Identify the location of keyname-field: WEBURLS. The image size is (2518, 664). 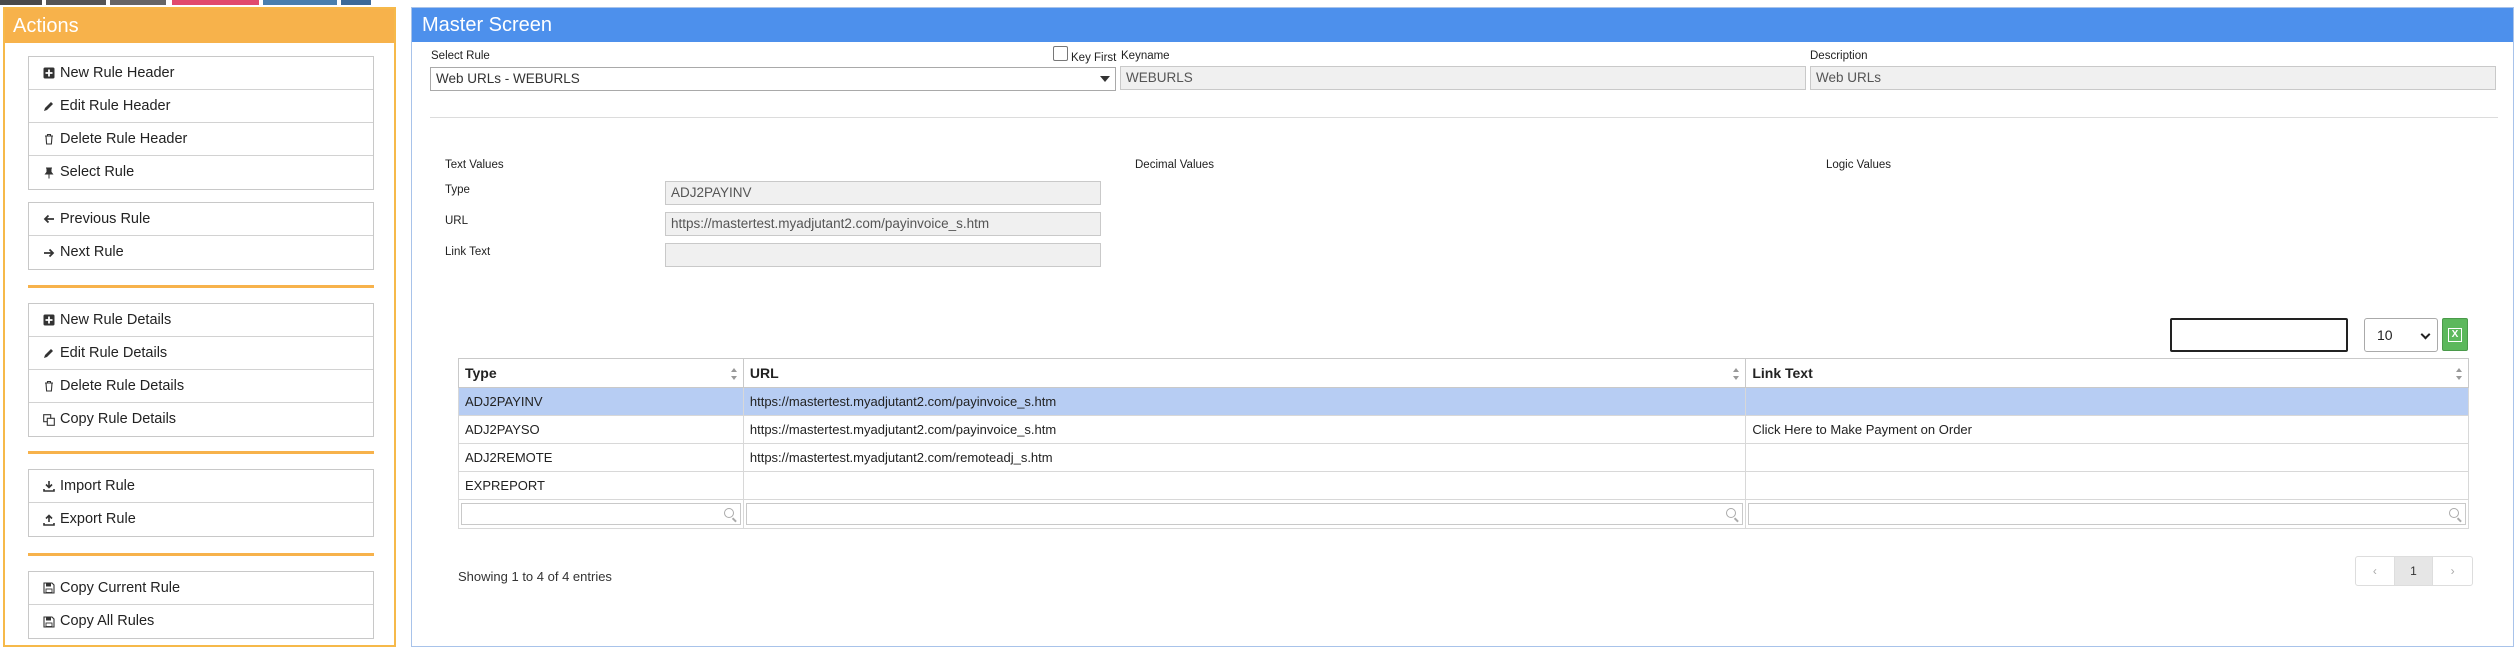
(1463, 78).